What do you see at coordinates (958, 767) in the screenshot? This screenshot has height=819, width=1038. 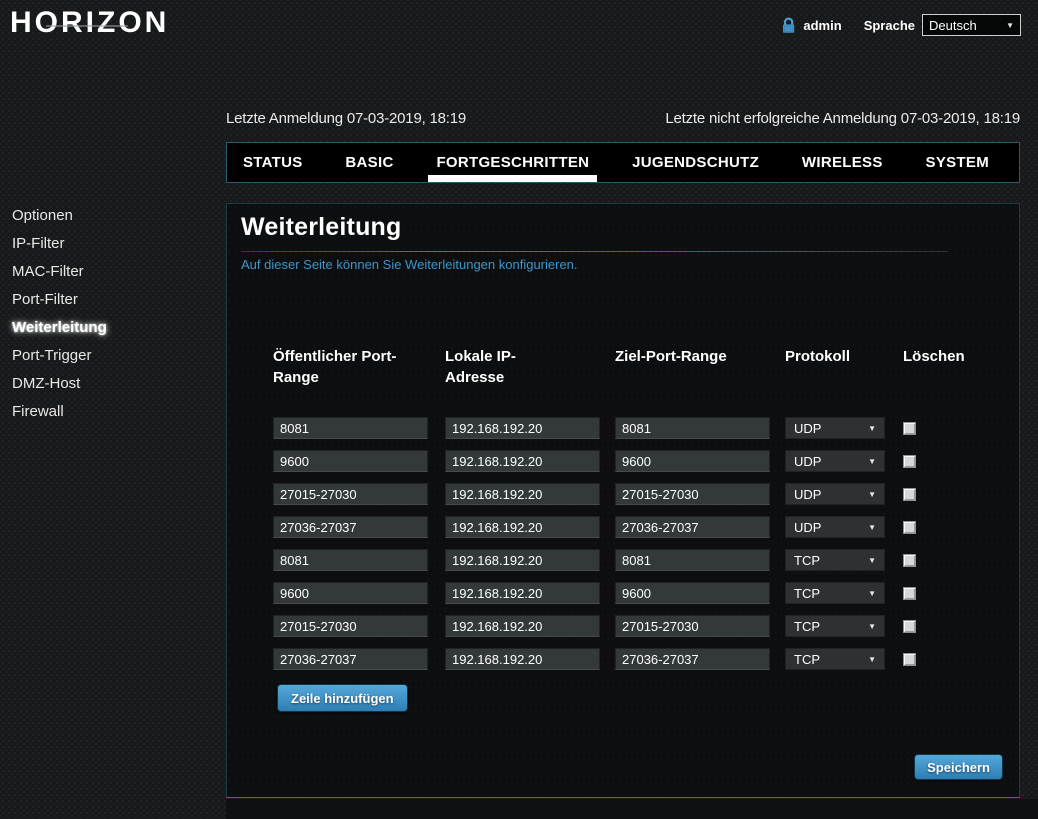 I see `save-button: Speichern` at bounding box center [958, 767].